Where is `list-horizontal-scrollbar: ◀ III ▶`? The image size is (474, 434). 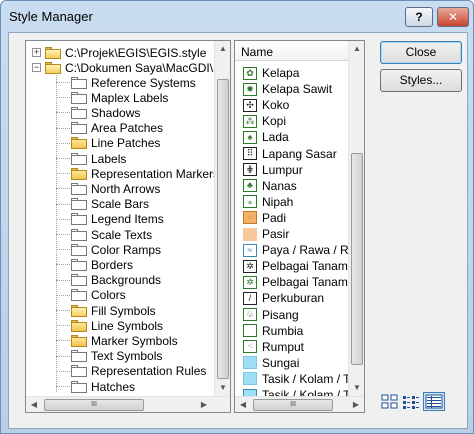
list-horizontal-scrollbar: ◀ III ▶ is located at coordinates (299, 404).